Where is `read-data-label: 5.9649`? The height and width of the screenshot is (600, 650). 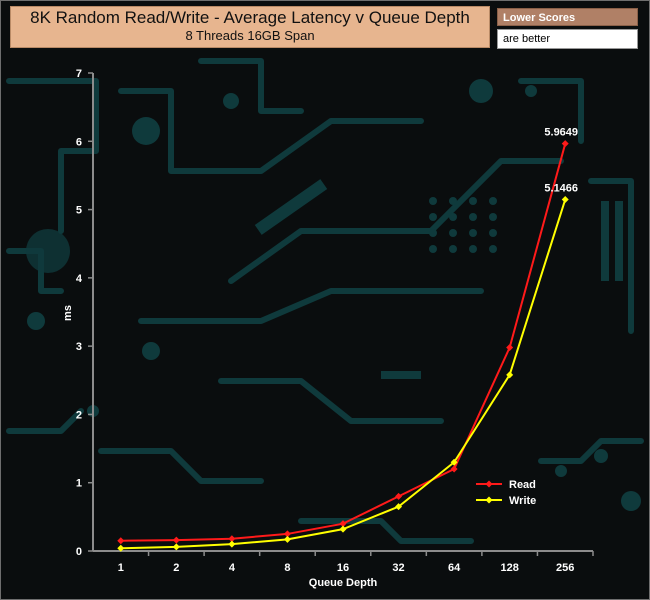
read-data-label: 5.9649 is located at coordinates (561, 133).